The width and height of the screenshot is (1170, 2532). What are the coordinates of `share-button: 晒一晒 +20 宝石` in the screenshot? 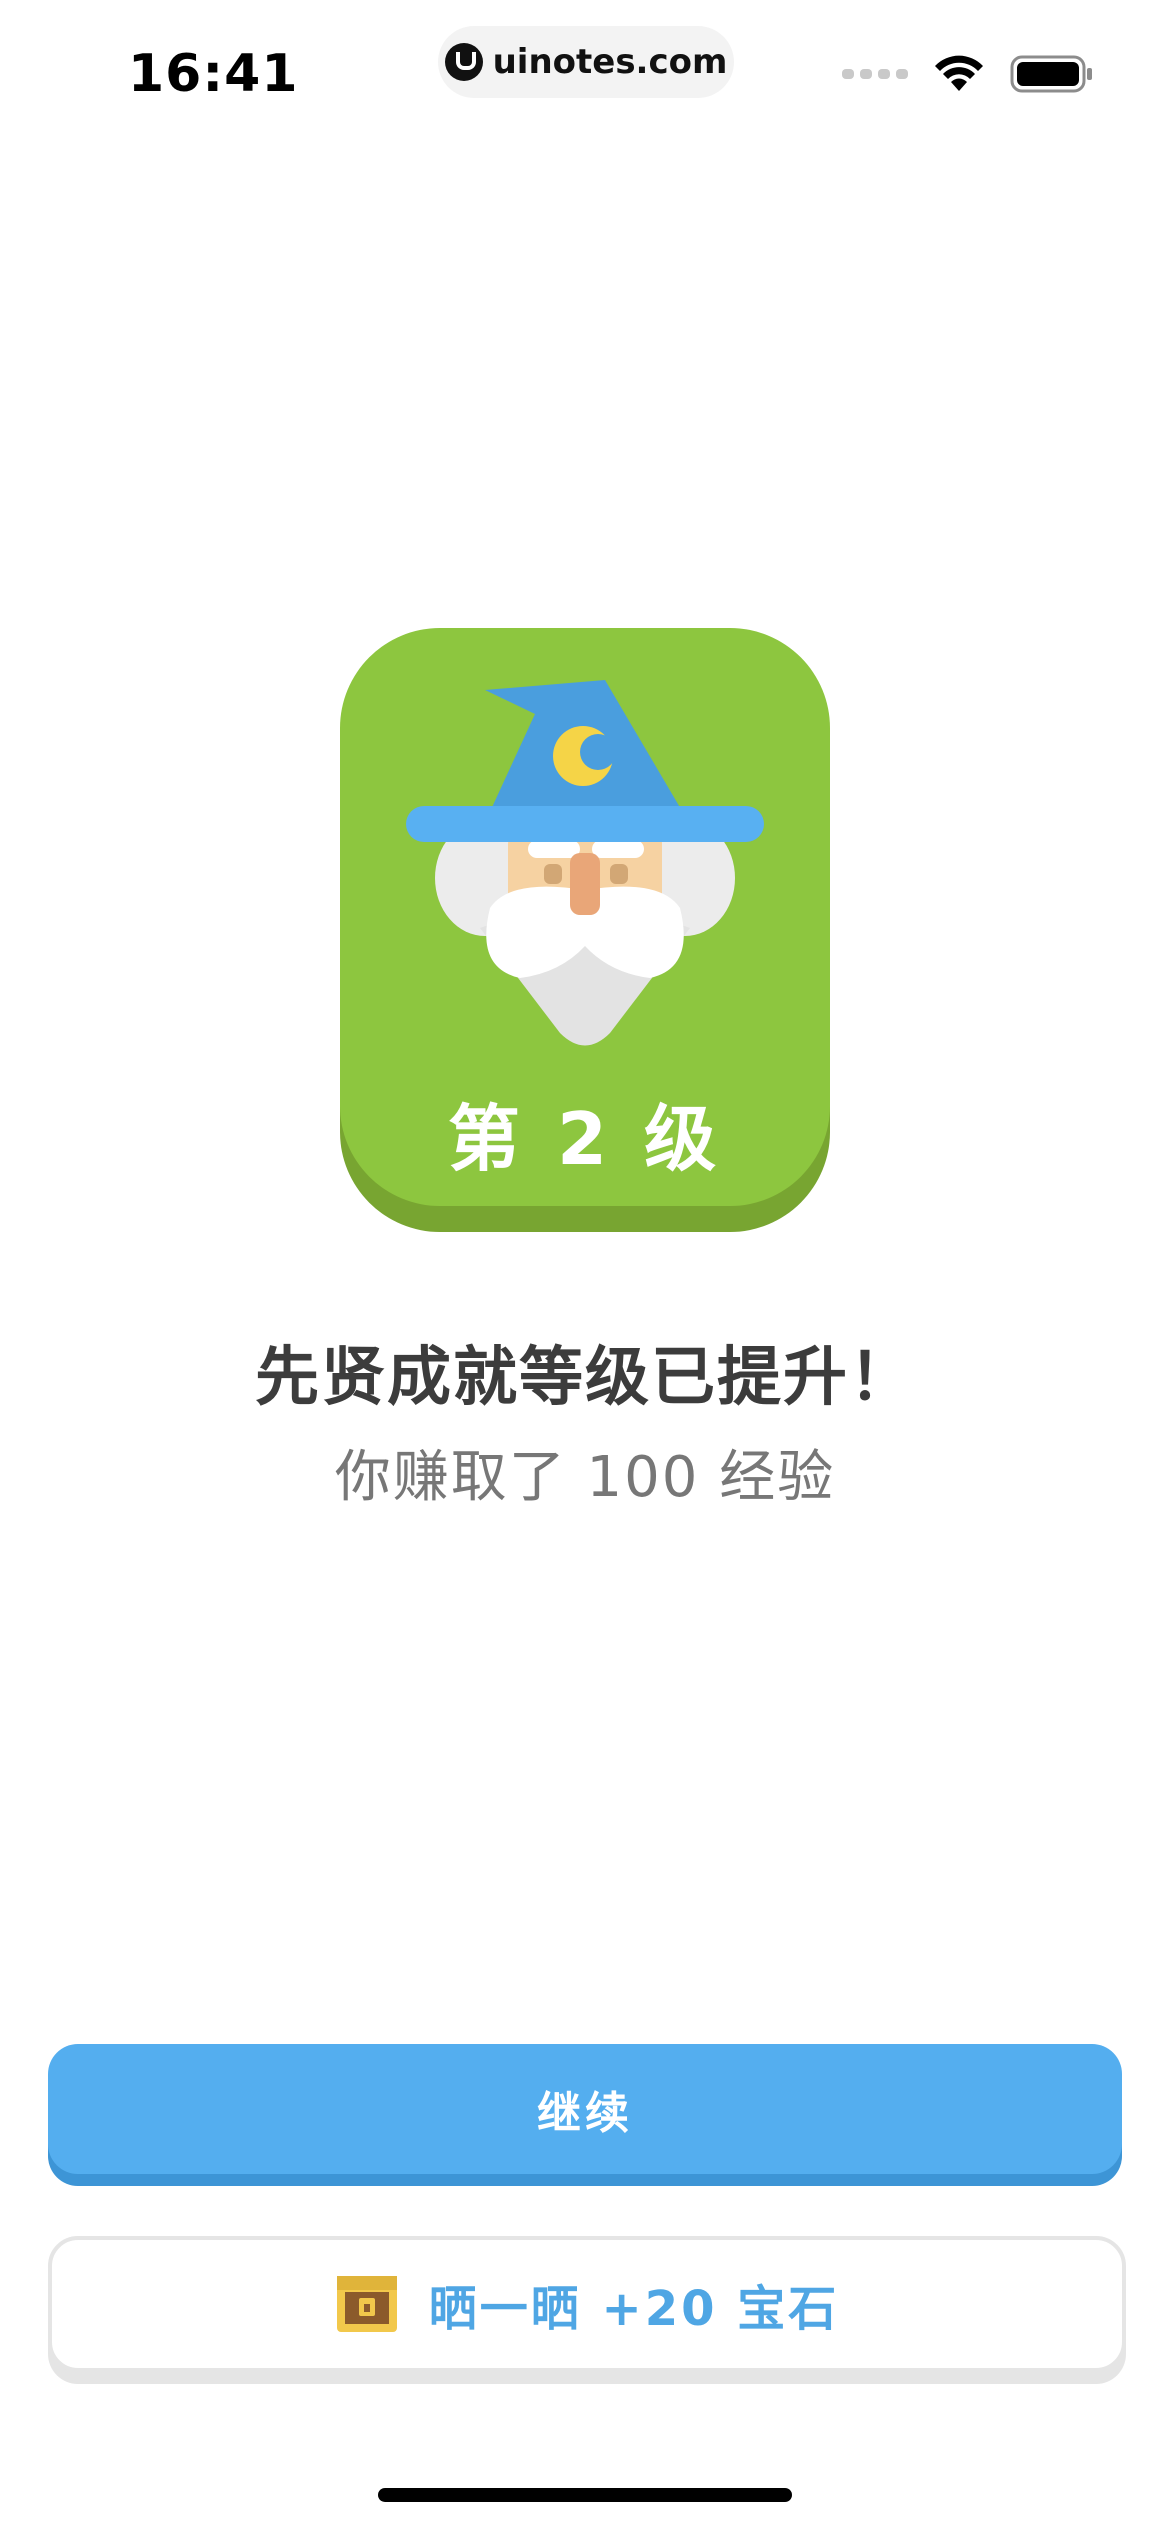 It's located at (587, 2304).